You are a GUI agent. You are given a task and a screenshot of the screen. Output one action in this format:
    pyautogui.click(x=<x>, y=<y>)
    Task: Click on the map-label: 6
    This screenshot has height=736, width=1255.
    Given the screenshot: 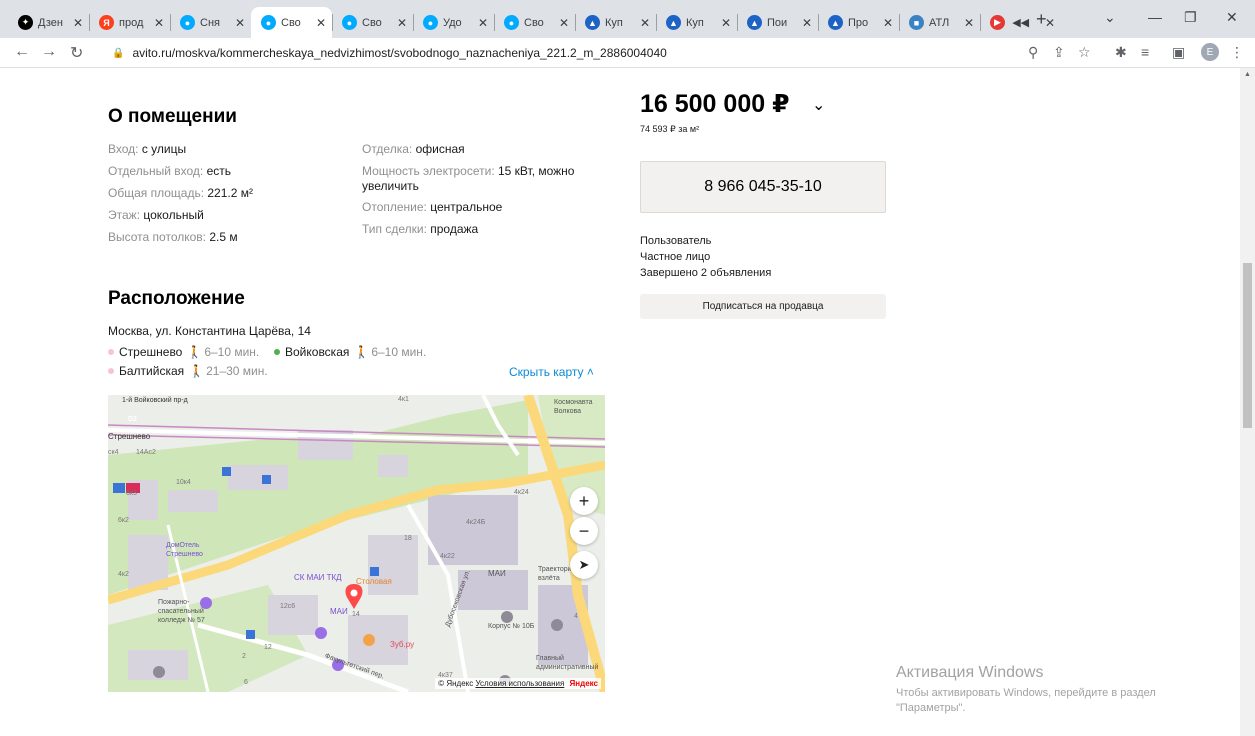 What is the action you would take?
    pyautogui.click(x=246, y=682)
    